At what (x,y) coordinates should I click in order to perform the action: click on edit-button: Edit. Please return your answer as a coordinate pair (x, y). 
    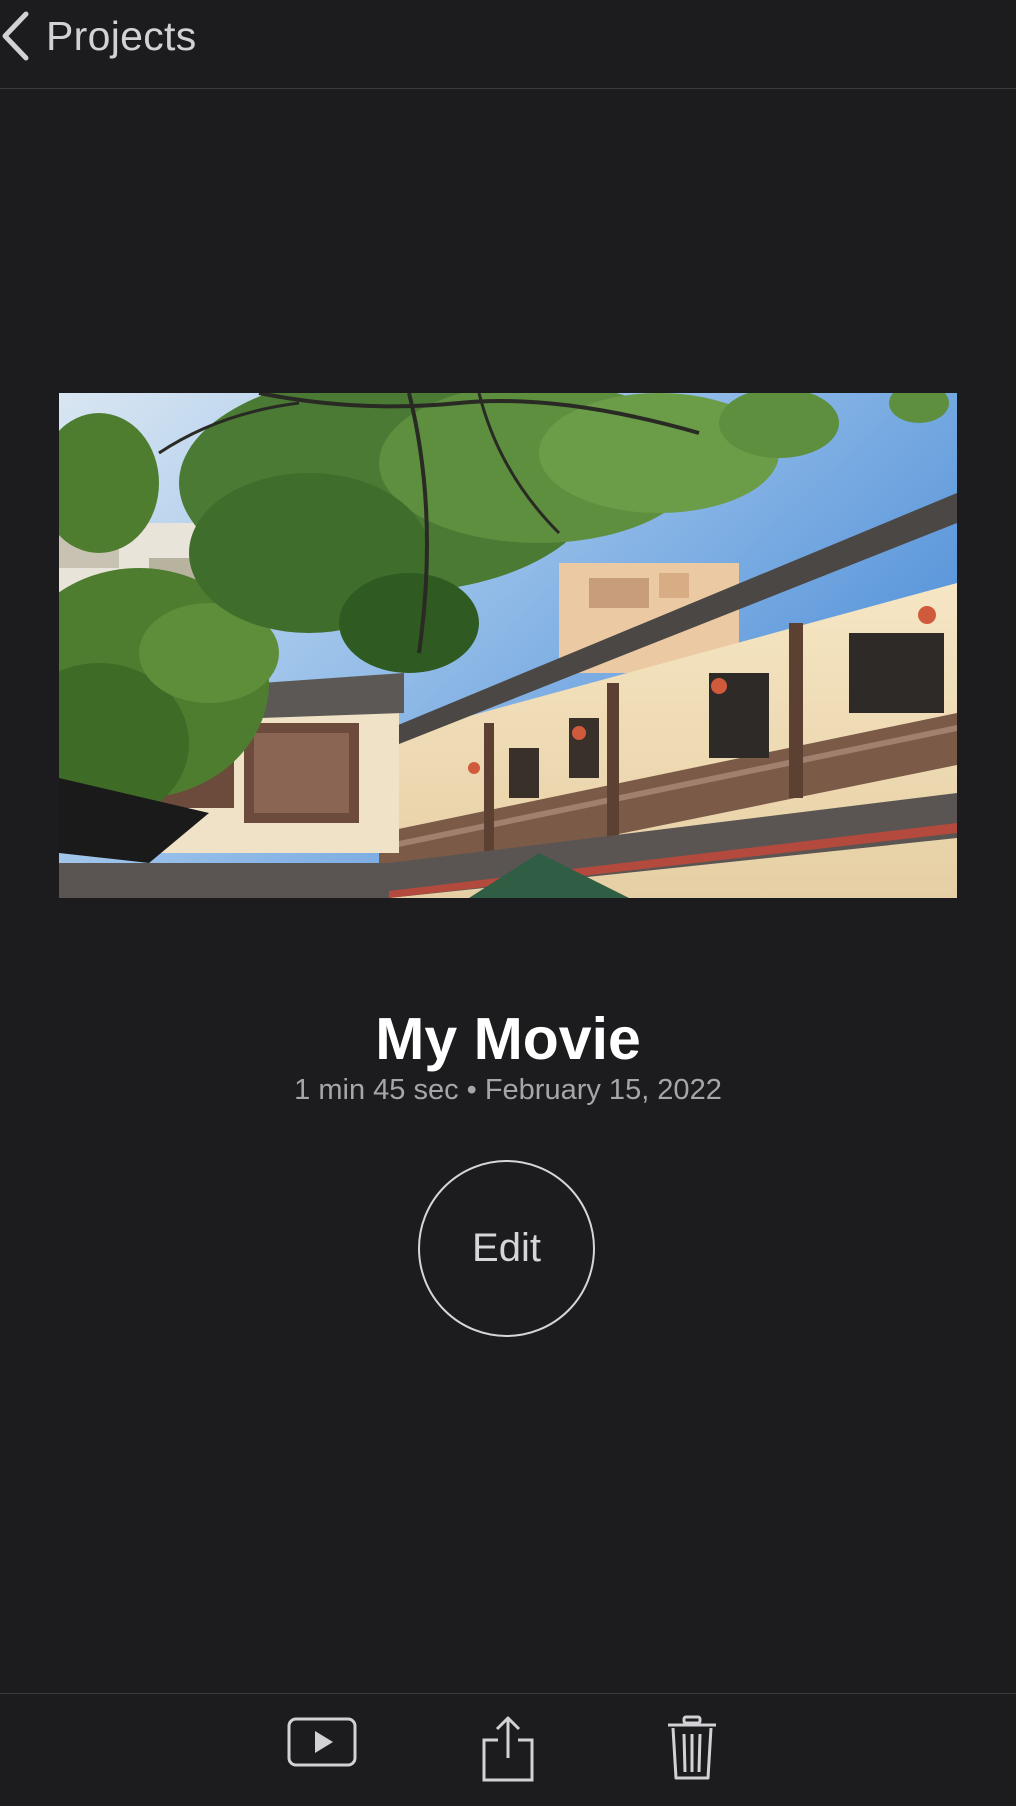
    Looking at the image, I should click on (506, 1248).